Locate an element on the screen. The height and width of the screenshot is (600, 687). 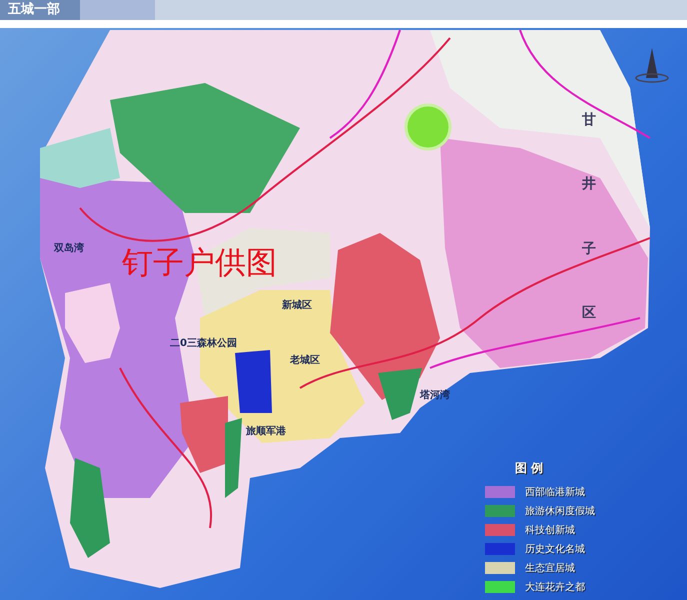
legend-label: 生态宜居城 is located at coordinates (550, 568).